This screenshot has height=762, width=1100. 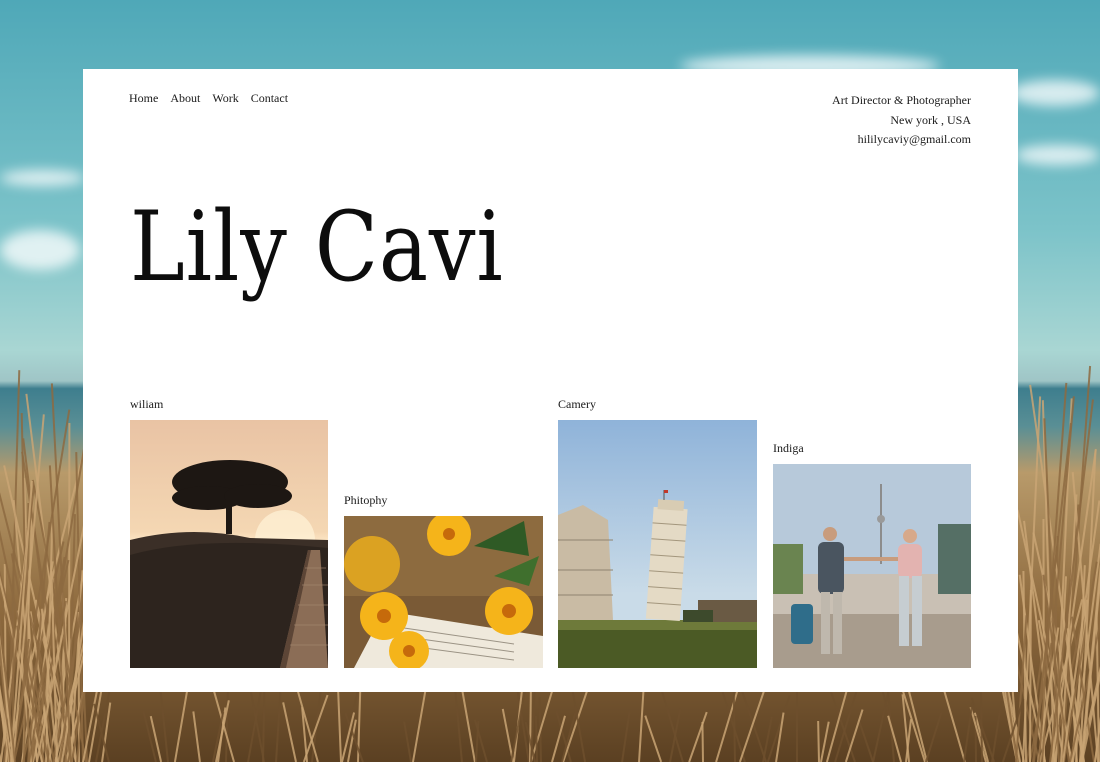 What do you see at coordinates (443, 592) in the screenshot?
I see `photo-yellow-flowers` at bounding box center [443, 592].